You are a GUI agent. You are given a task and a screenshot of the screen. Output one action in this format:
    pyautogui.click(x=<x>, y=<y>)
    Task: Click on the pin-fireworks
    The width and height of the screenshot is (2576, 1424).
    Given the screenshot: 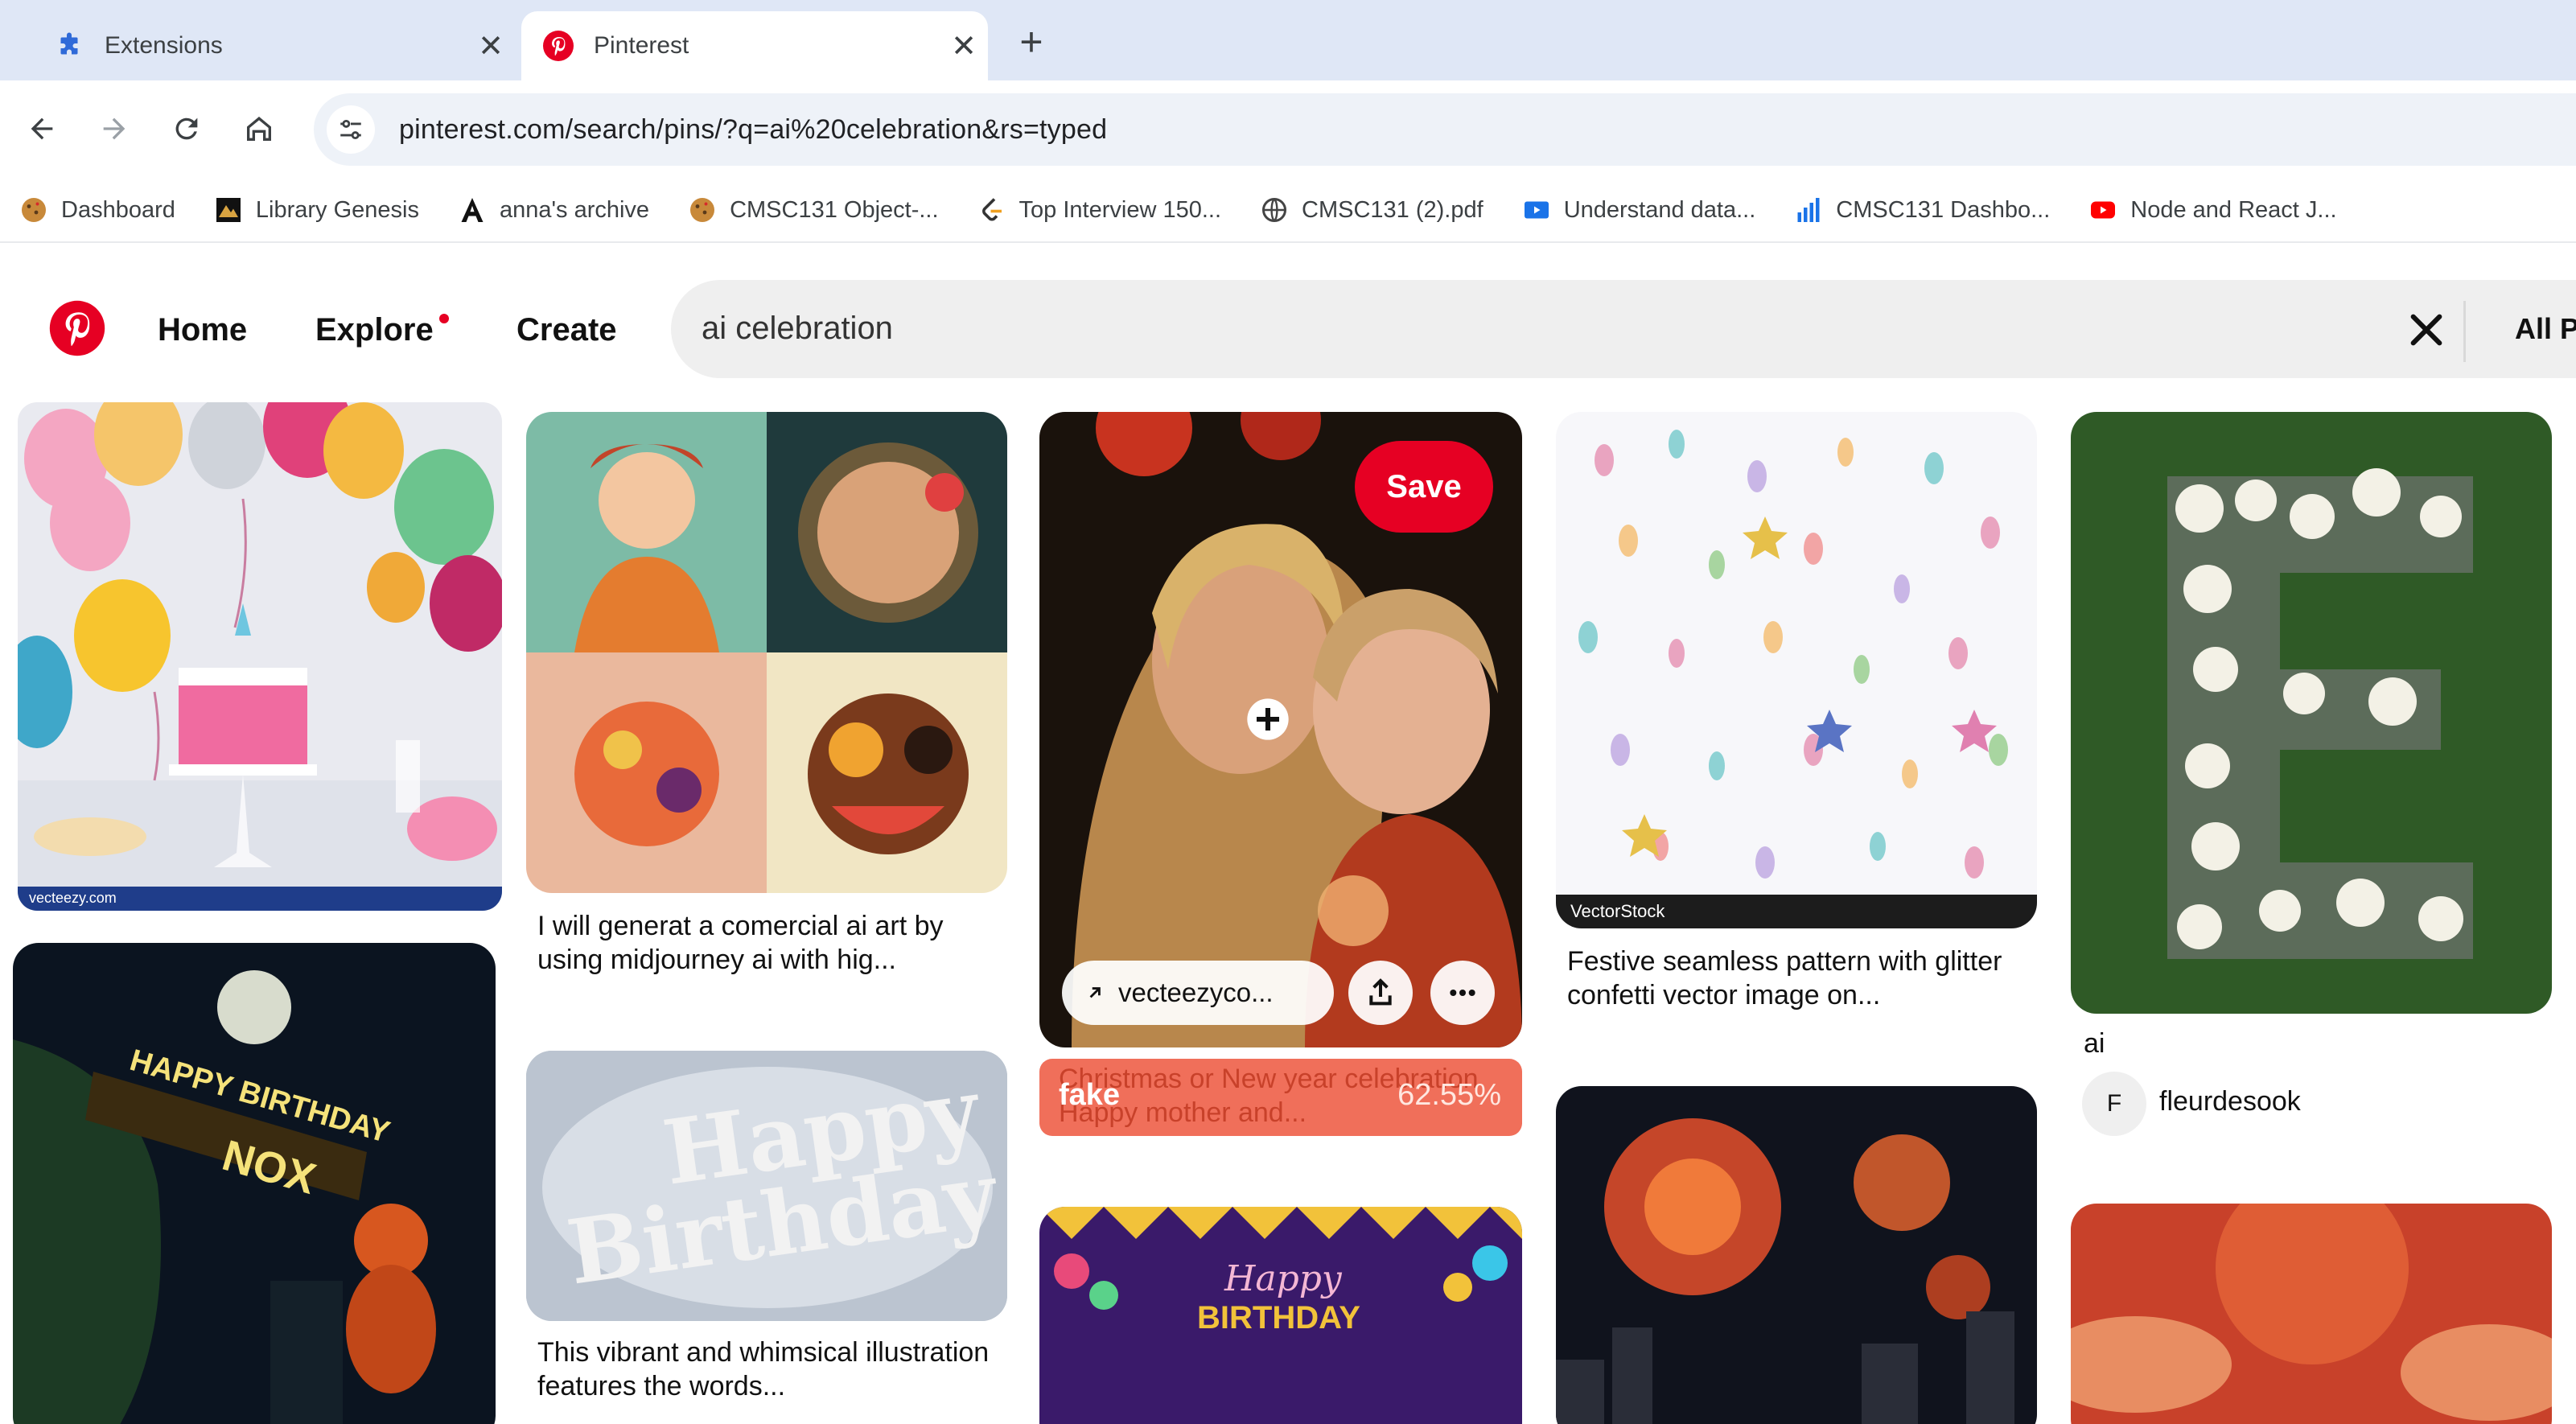 What is the action you would take?
    pyautogui.click(x=1796, y=1255)
    